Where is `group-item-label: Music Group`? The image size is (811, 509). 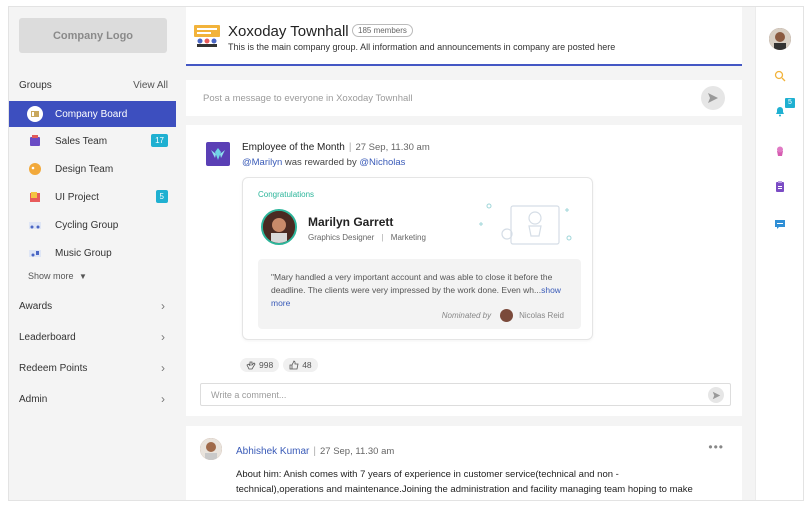
group-item-label: Music Group is located at coordinates (83, 253).